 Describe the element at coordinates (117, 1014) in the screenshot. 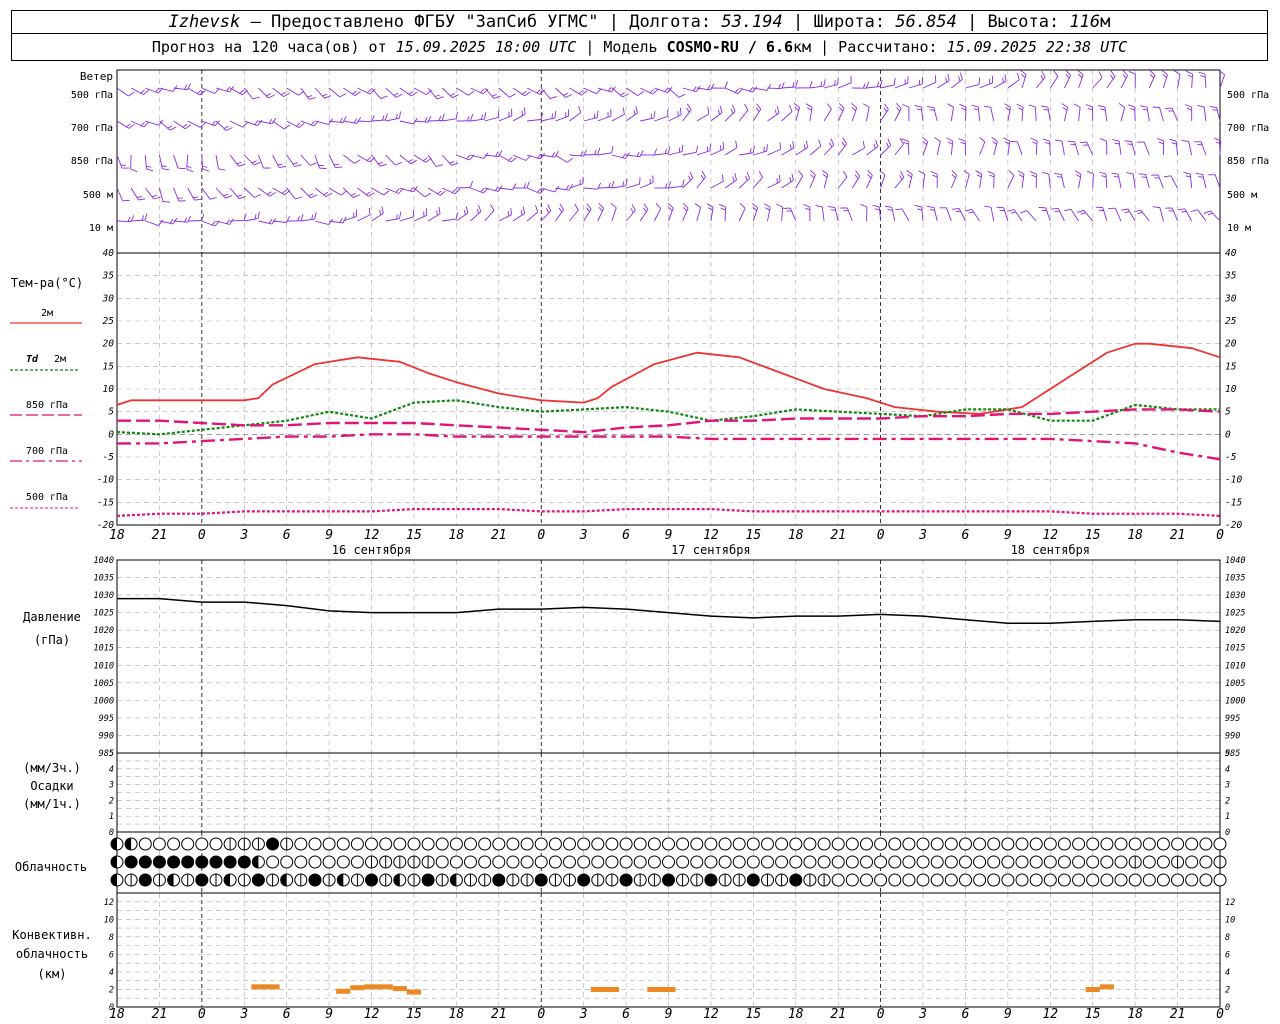

I see `x-tick-label: 18` at that location.